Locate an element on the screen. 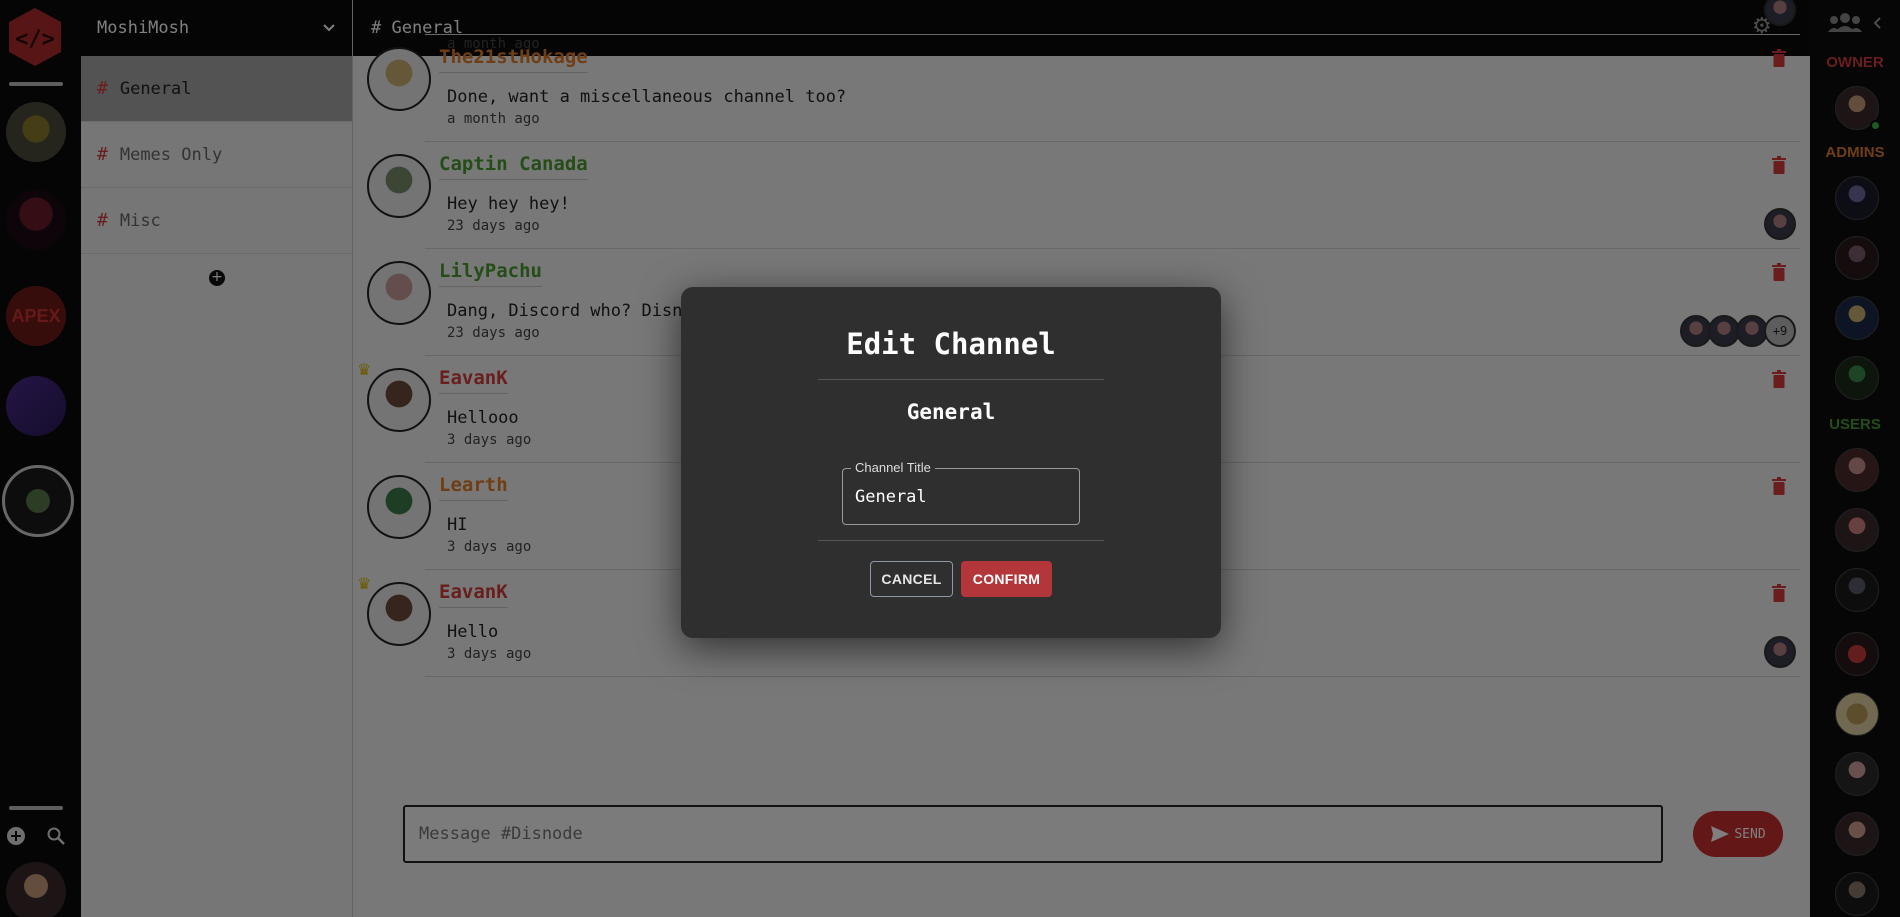  dialog-subtitle: General is located at coordinates (951, 412).